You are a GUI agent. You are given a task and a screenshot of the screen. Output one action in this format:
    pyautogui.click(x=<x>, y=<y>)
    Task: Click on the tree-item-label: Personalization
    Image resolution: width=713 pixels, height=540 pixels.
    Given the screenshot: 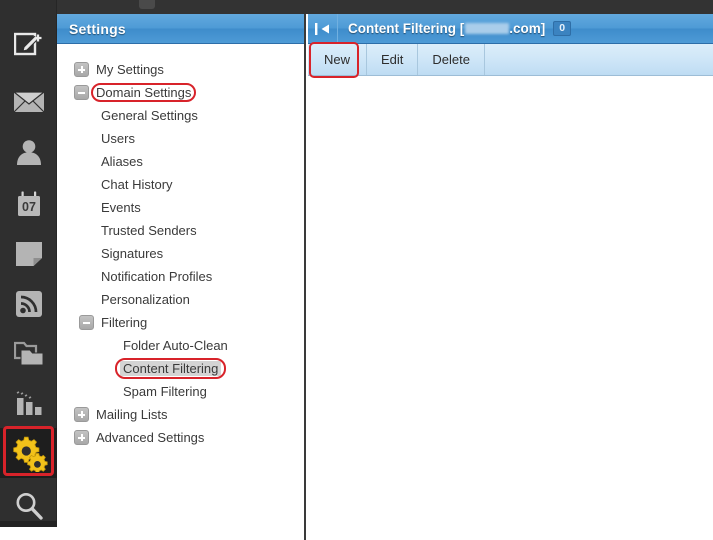 What is the action you would take?
    pyautogui.click(x=145, y=299)
    